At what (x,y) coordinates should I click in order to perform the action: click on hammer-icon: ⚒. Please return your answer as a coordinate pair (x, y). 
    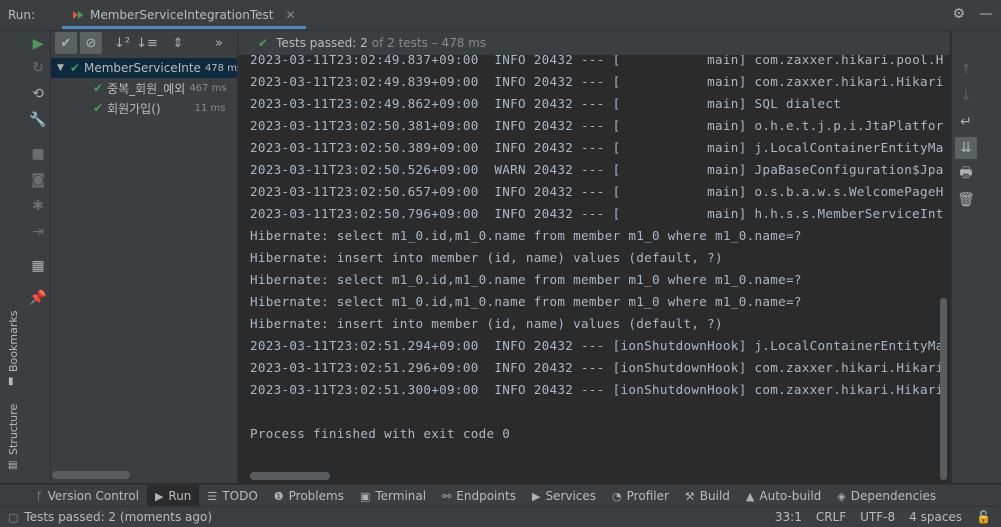
    Looking at the image, I should click on (689, 496).